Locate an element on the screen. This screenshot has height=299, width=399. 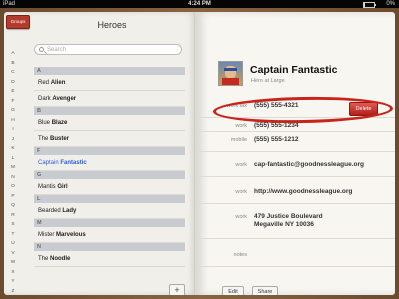
contact-first-name: Mantis is located at coordinates (48, 187).